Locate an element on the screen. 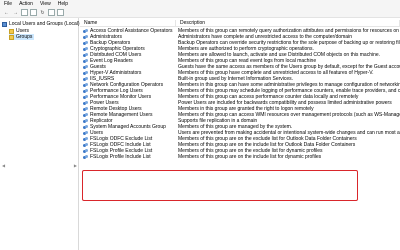 This screenshot has height=250, width=400. help-icon is located at coordinates (60, 12).